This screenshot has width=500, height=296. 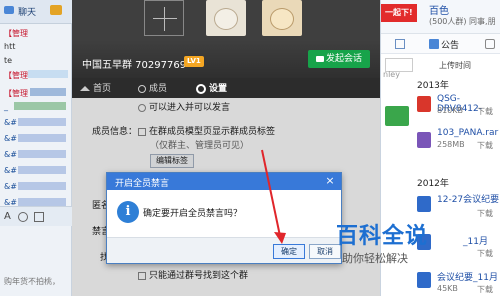 I want to click on file-size: 45KB, so click(x=447, y=288).